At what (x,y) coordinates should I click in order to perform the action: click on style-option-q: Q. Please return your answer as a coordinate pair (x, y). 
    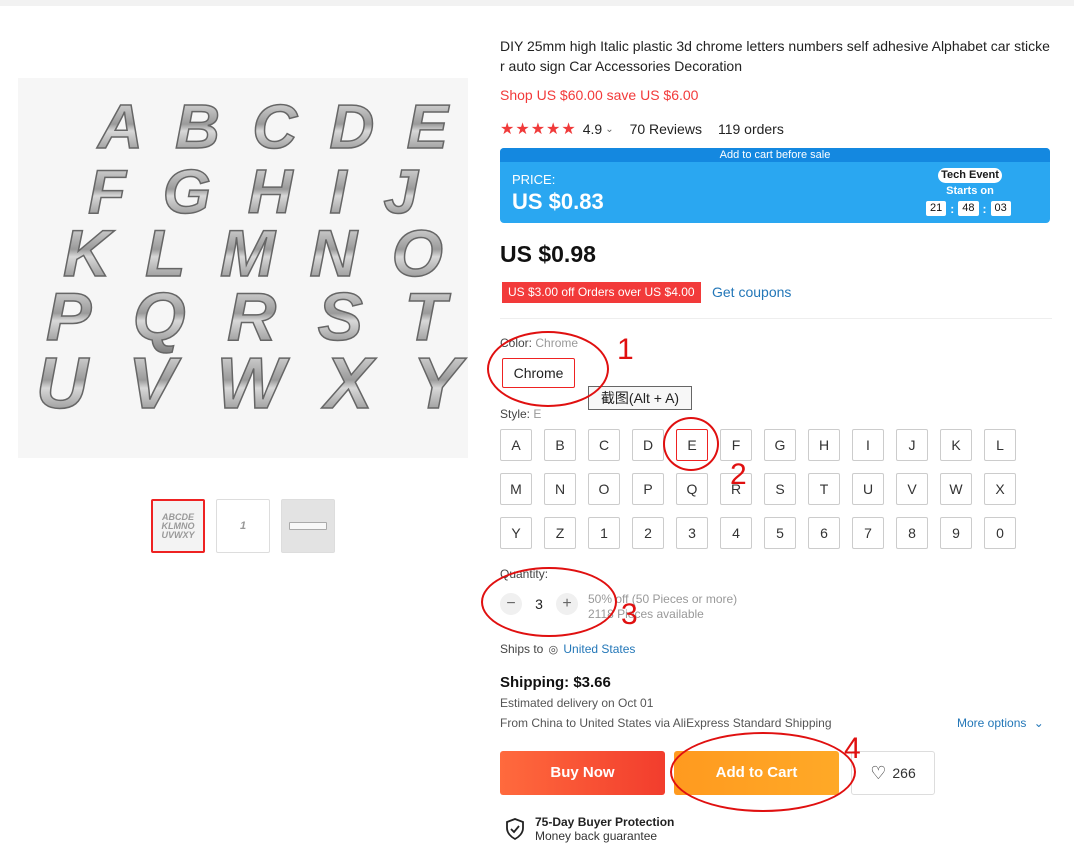
    Looking at the image, I should click on (692, 489).